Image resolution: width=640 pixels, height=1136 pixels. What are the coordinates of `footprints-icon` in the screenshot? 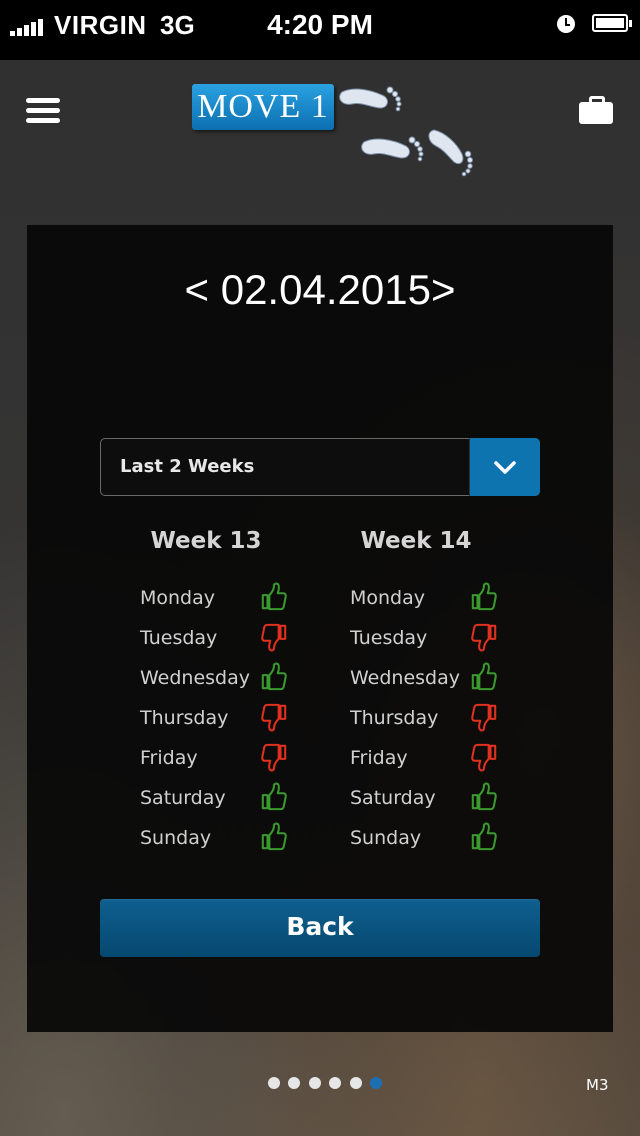 It's located at (406, 131).